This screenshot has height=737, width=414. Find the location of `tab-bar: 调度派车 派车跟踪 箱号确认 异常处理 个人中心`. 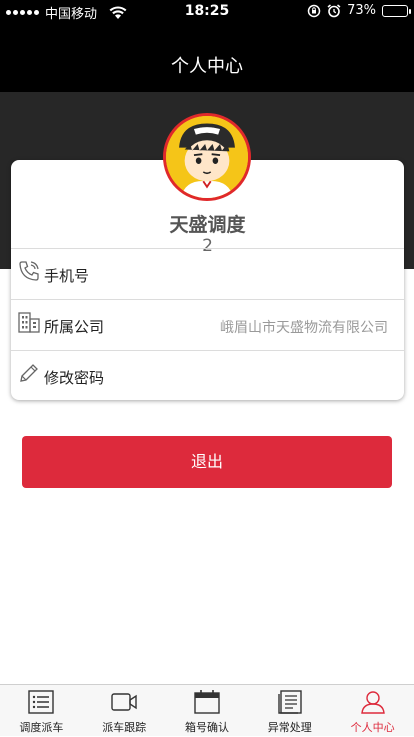

tab-bar: 调度派车 派车跟踪 箱号确认 异常处理 个人中心 is located at coordinates (207, 710).